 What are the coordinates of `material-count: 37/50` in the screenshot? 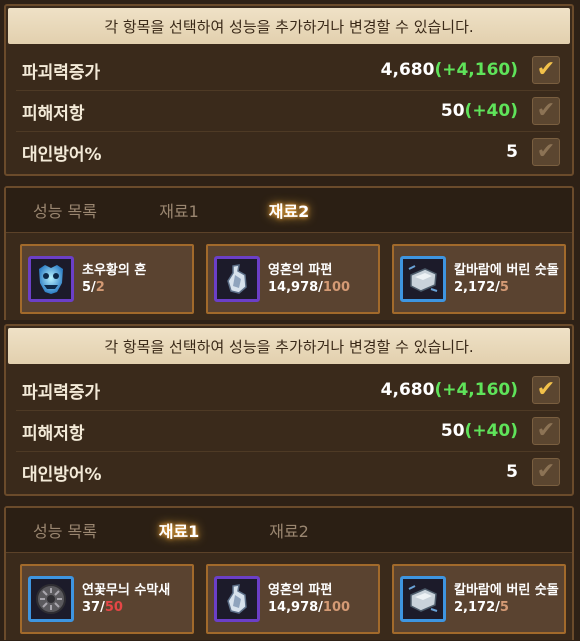 It's located at (126, 607).